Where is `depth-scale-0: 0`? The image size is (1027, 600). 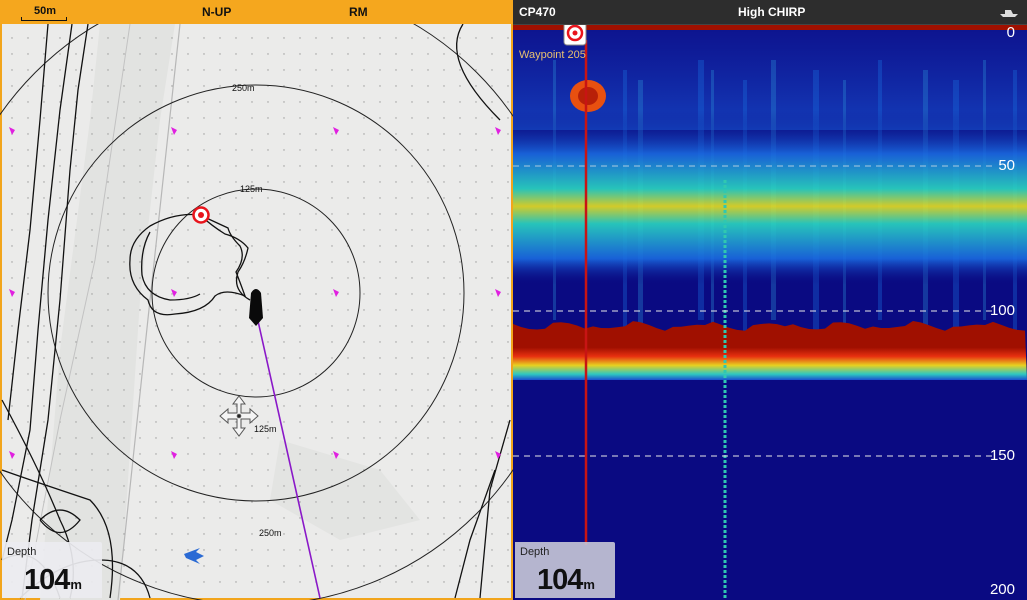
depth-scale-0: 0 is located at coordinates (1010, 32).